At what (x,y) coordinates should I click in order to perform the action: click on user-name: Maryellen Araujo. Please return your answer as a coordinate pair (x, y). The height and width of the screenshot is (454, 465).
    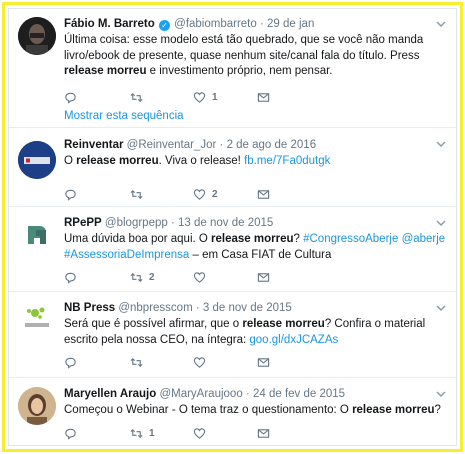
    Looking at the image, I should click on (110, 394).